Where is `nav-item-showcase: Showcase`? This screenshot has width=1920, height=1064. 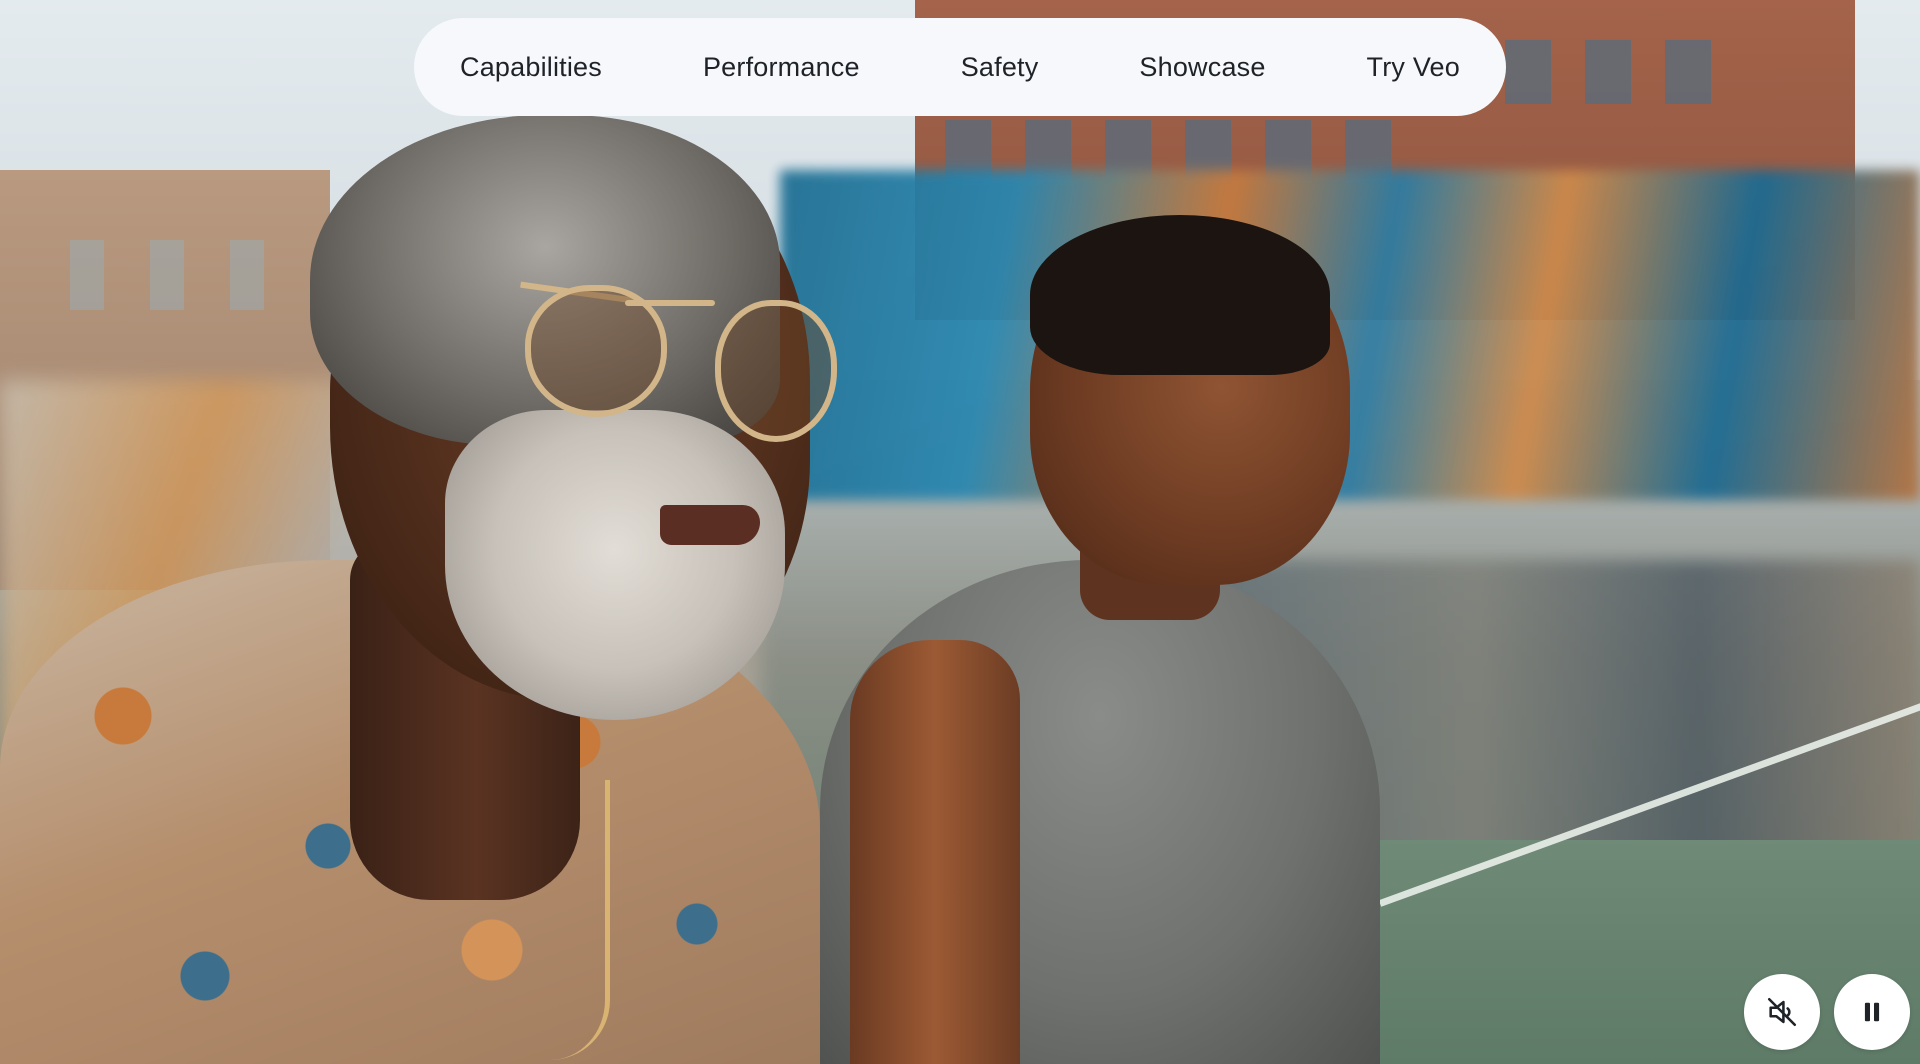
nav-item-showcase: Showcase is located at coordinates (1202, 67).